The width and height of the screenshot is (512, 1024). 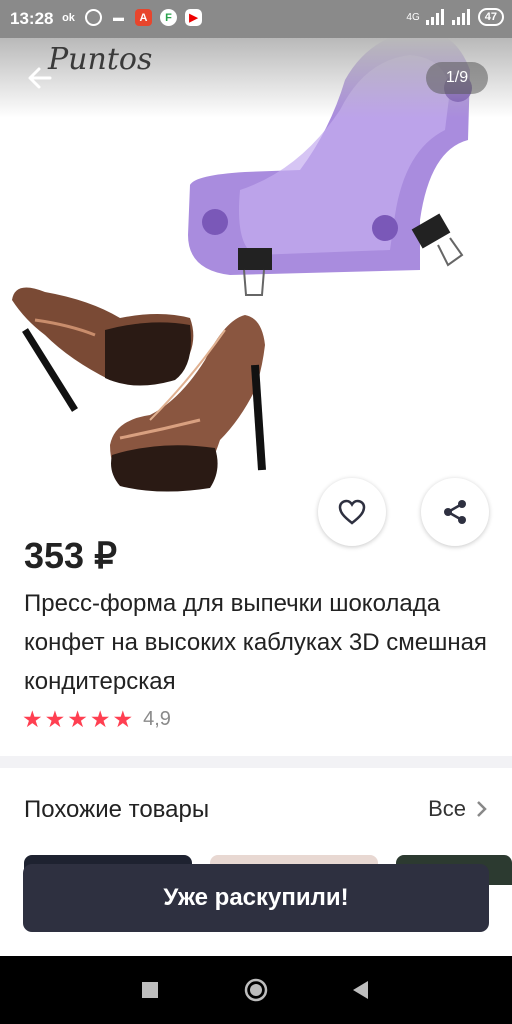 What do you see at coordinates (93, 17) in the screenshot?
I see `sync-icon` at bounding box center [93, 17].